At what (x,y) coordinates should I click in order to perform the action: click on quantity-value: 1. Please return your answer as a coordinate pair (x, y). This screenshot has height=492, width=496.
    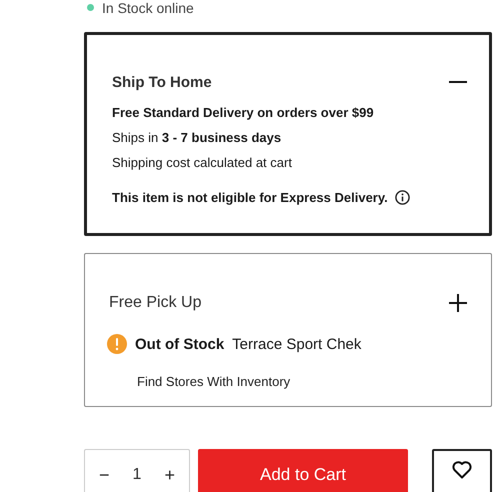
    Looking at the image, I should click on (137, 475).